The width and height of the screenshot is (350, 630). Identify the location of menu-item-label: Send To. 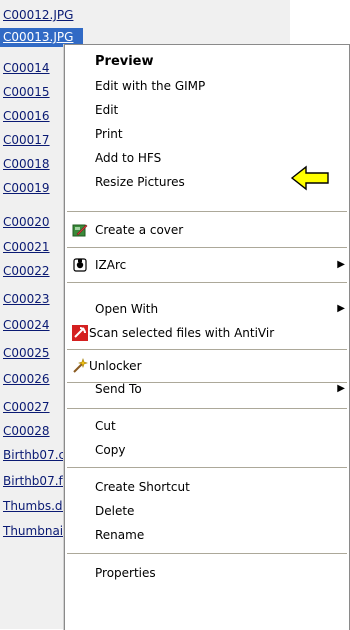
(118, 389).